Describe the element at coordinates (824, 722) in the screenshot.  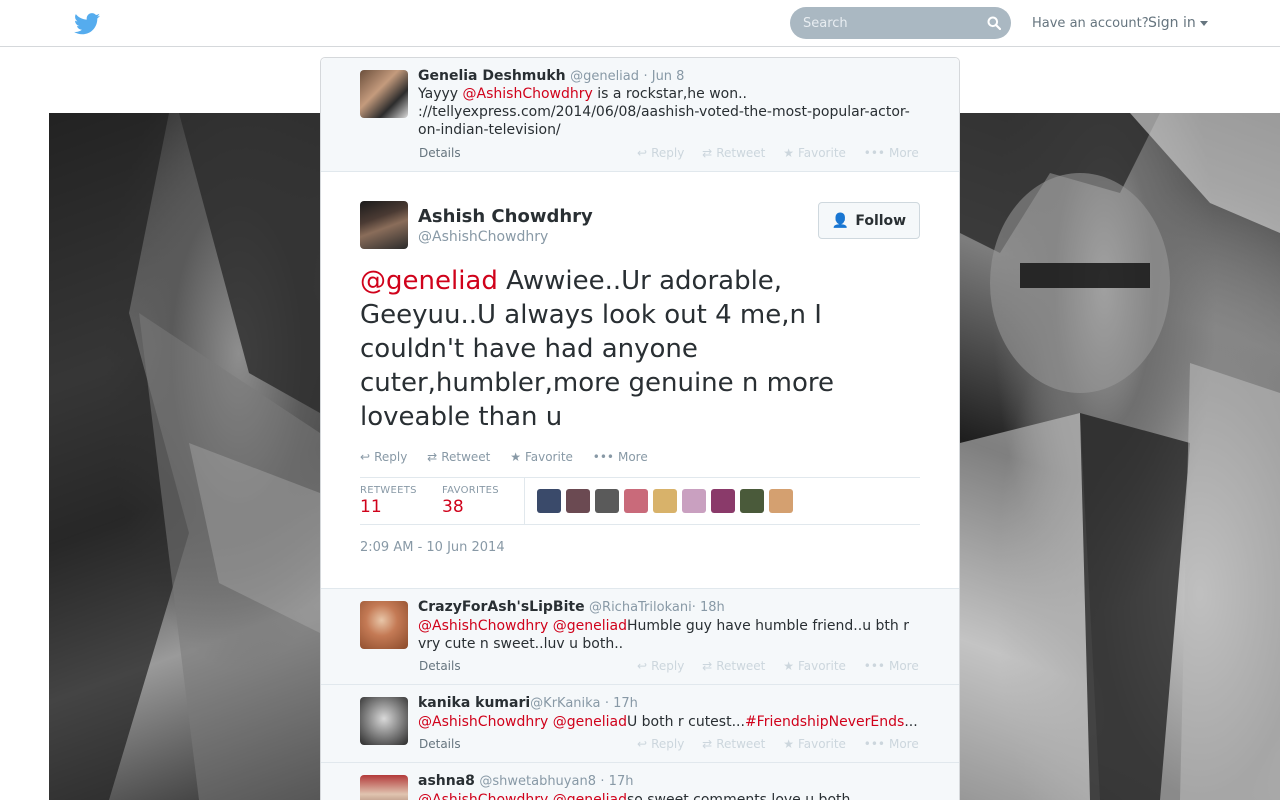
I see `hashtag-link: #FriendshipNeverEnds` at that location.